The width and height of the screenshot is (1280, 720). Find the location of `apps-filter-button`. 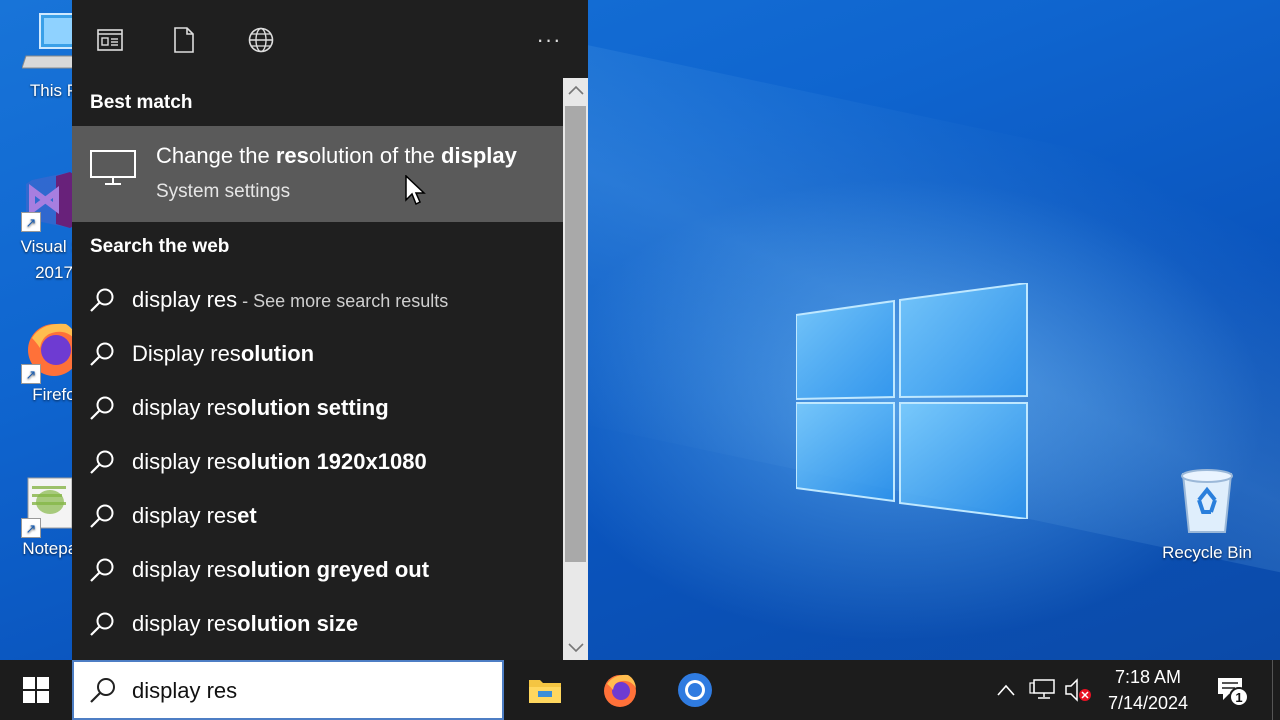

apps-filter-button is located at coordinates (110, 40).